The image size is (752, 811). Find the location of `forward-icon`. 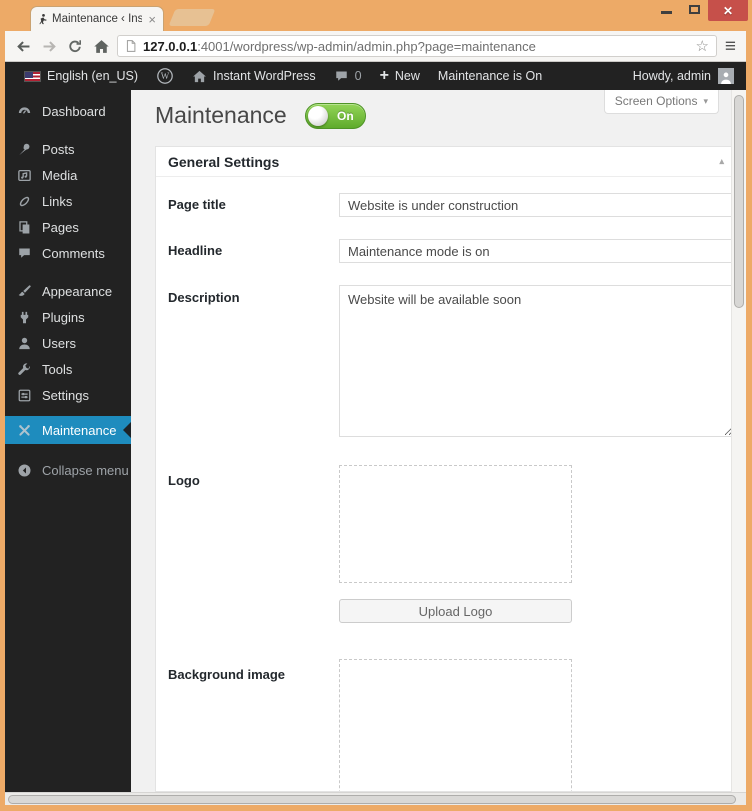

forward-icon is located at coordinates (49, 46).